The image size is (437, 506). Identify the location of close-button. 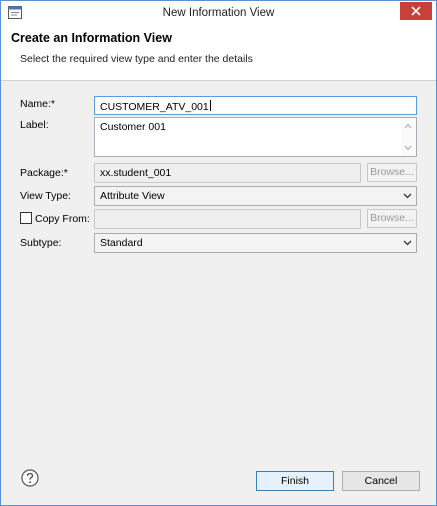
(416, 11).